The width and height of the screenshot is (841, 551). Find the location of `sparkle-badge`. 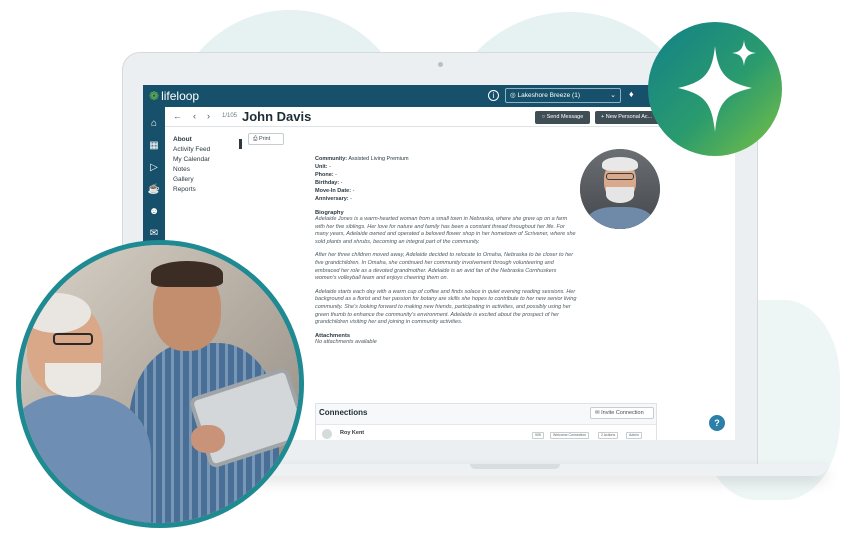

sparkle-badge is located at coordinates (715, 89).